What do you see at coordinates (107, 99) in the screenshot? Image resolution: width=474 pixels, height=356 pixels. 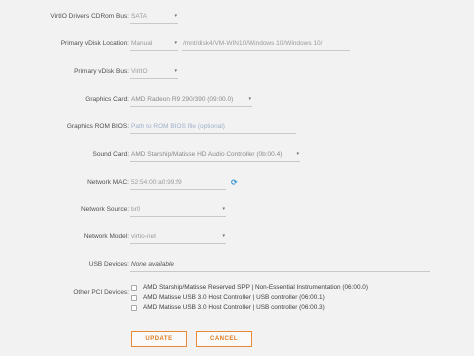 I see `graphics-card-label: Graphics Card:` at bounding box center [107, 99].